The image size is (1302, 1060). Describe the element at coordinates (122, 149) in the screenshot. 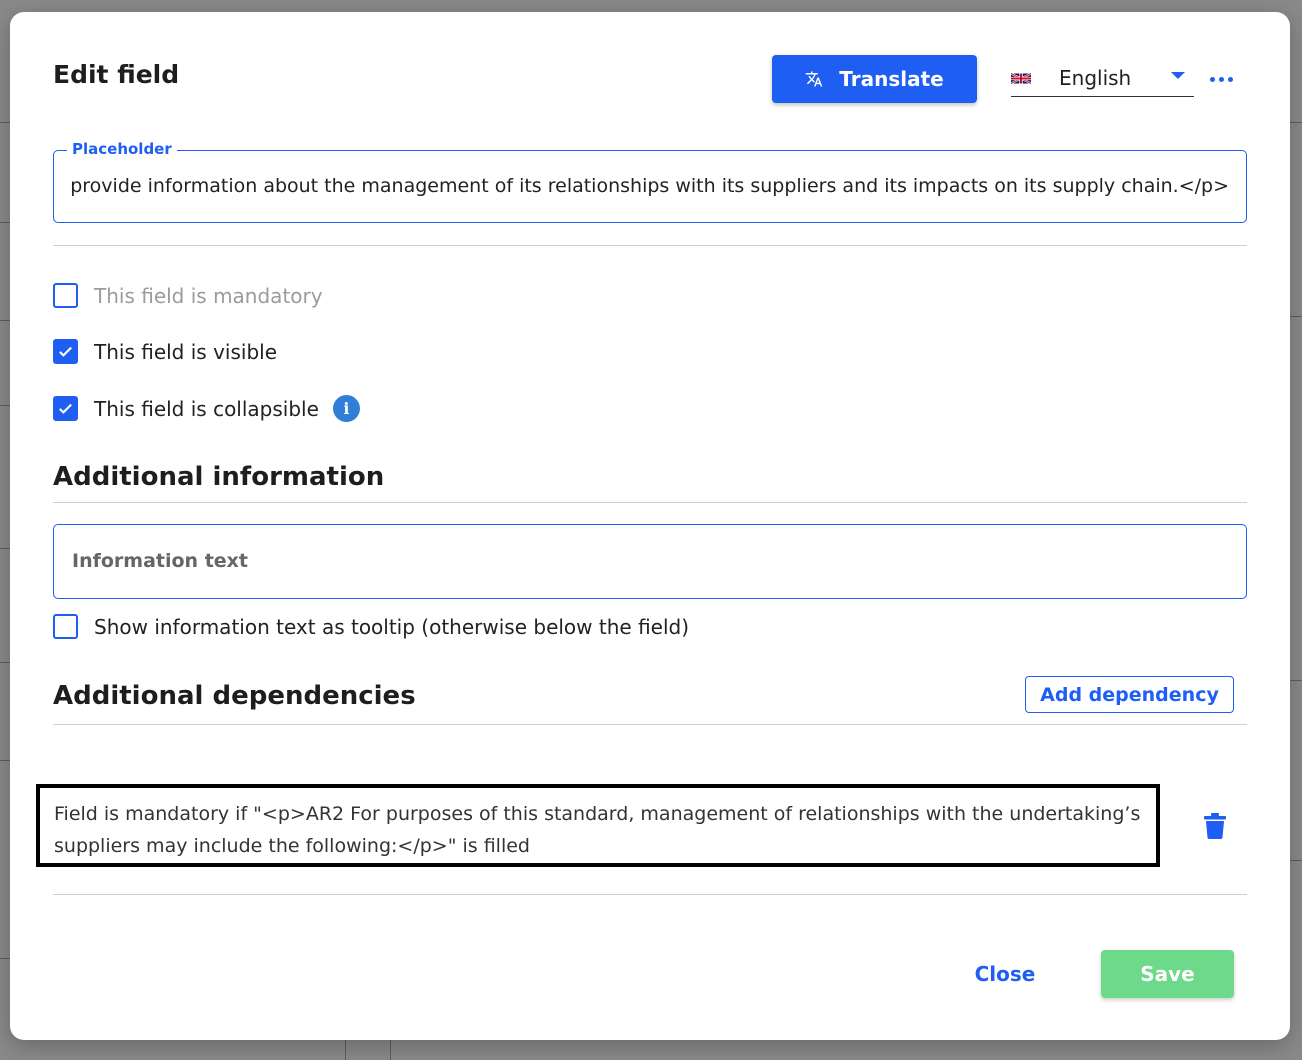

I see `placeholder-field-label: Placeholder` at that location.